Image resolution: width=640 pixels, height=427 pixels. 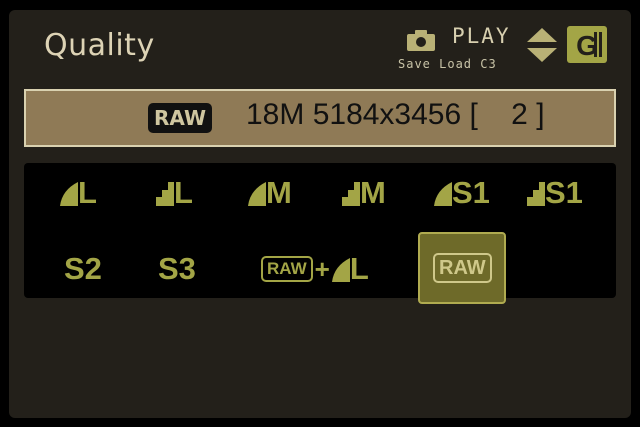 What do you see at coordinates (315, 269) in the screenshot?
I see `option-raw-plus-l: RAW + L` at bounding box center [315, 269].